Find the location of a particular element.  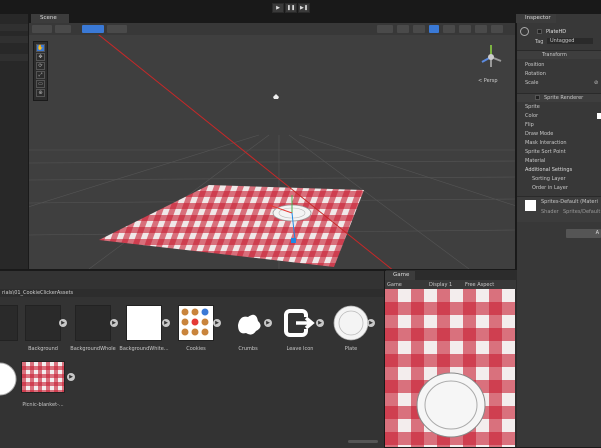

color-field-label: Color is located at coordinates (532, 116).